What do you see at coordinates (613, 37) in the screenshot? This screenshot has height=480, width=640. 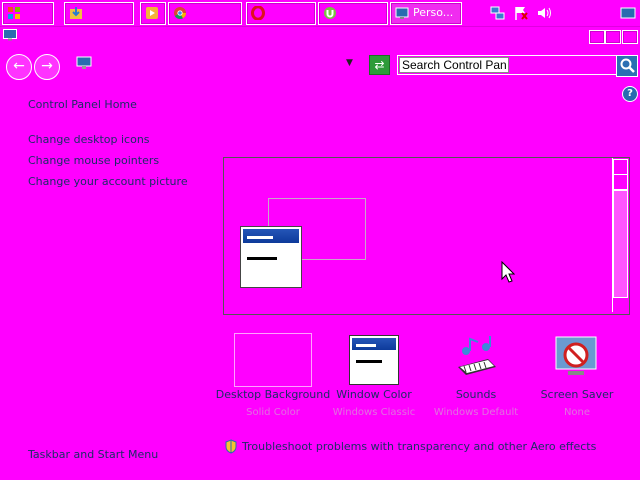 I see `maximize-button` at bounding box center [613, 37].